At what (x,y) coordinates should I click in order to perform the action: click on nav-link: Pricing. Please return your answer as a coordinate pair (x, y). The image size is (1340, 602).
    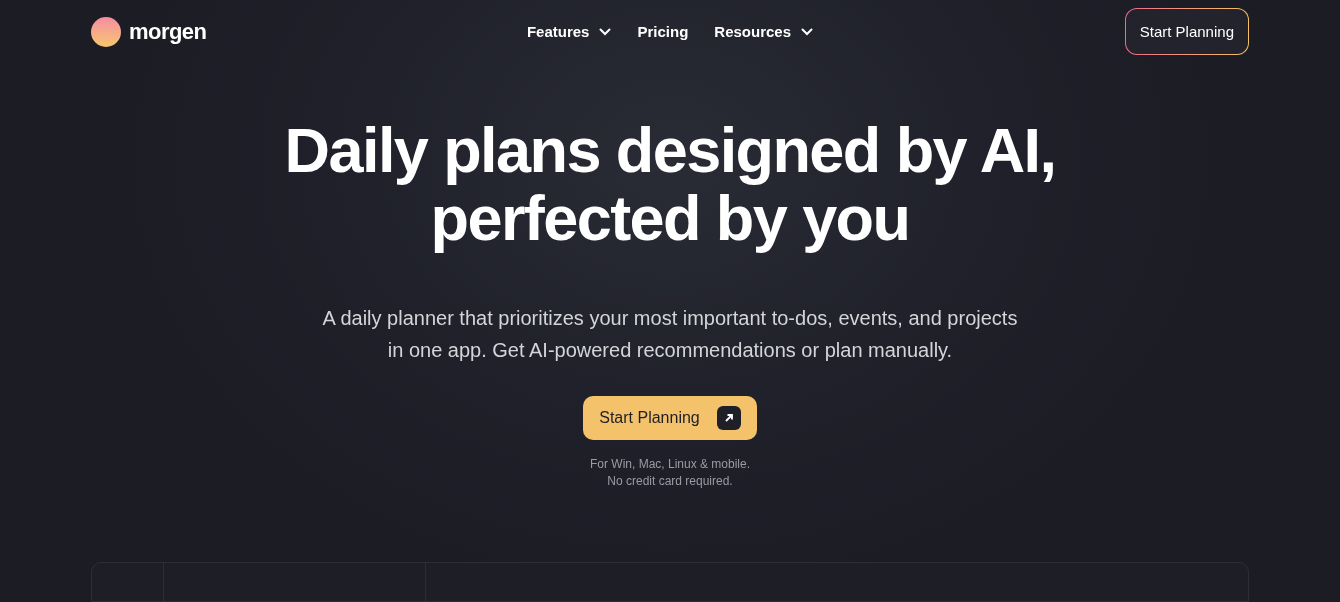
    Looking at the image, I should click on (663, 31).